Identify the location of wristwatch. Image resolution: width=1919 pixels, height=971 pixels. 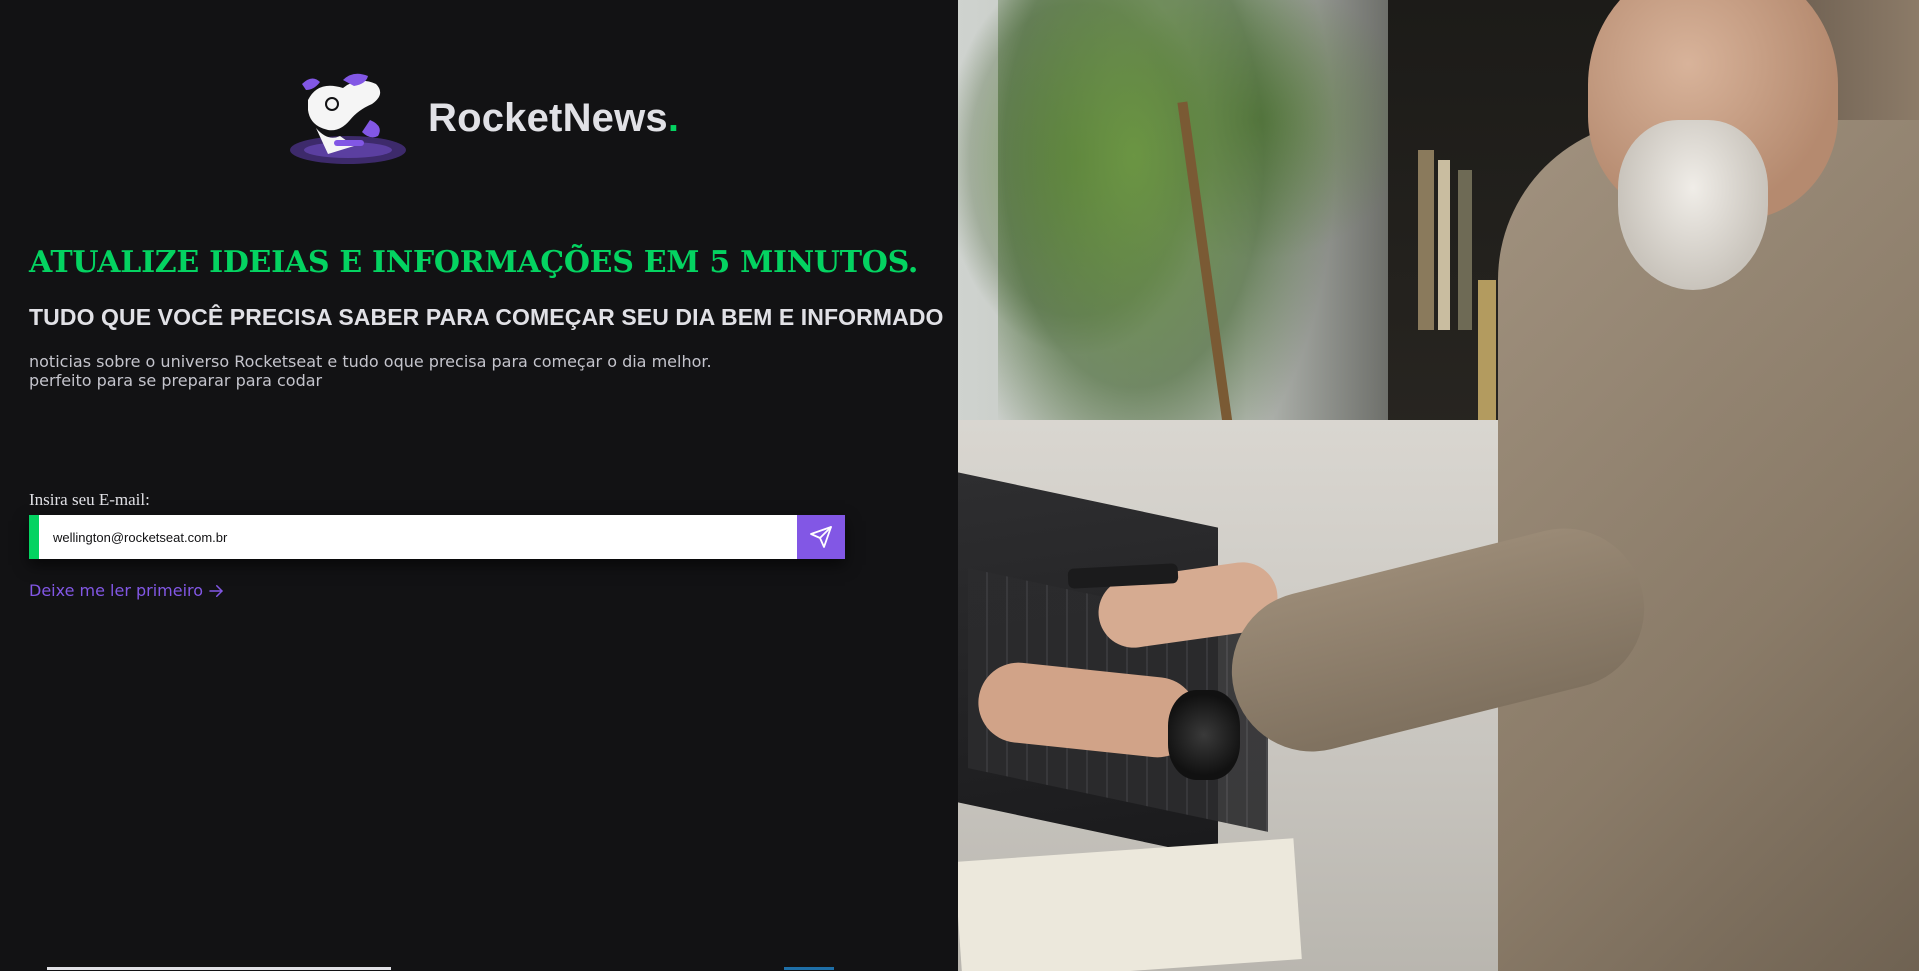
(1204, 735).